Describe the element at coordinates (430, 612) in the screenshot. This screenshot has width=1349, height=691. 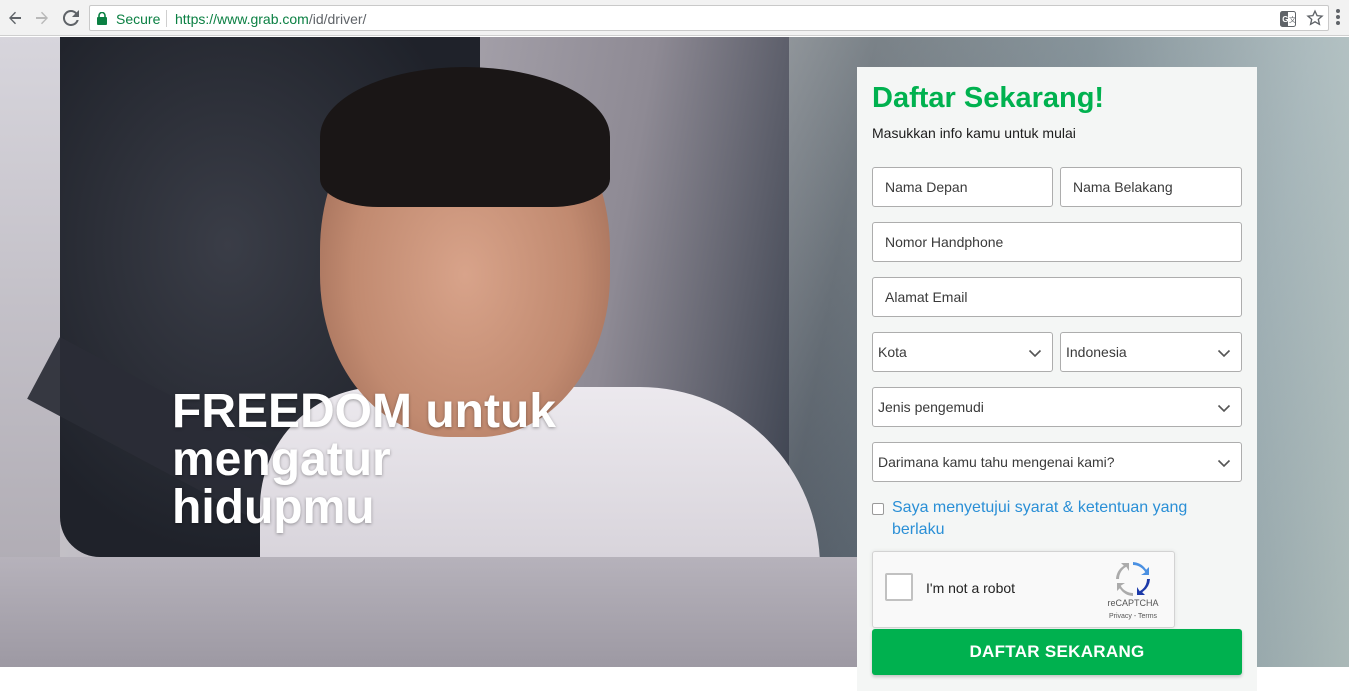
I see `hero-car-door` at that location.